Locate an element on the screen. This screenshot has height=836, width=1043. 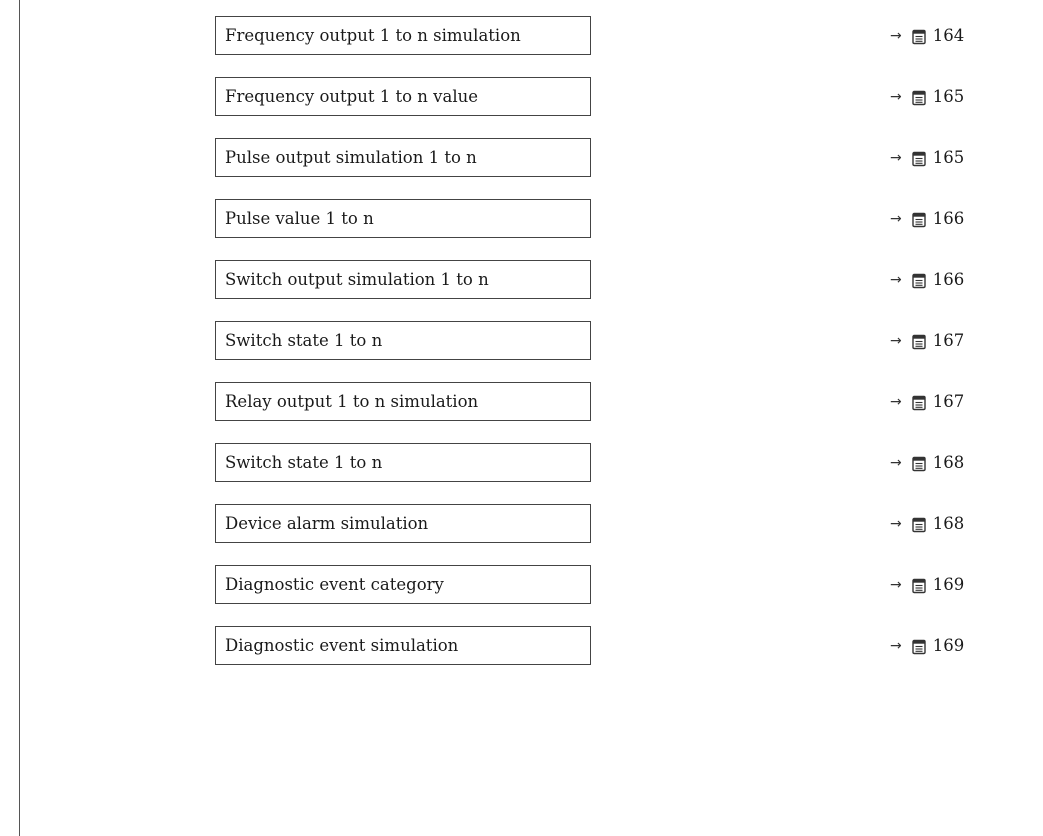
page-number: 164 is located at coordinates (948, 35).